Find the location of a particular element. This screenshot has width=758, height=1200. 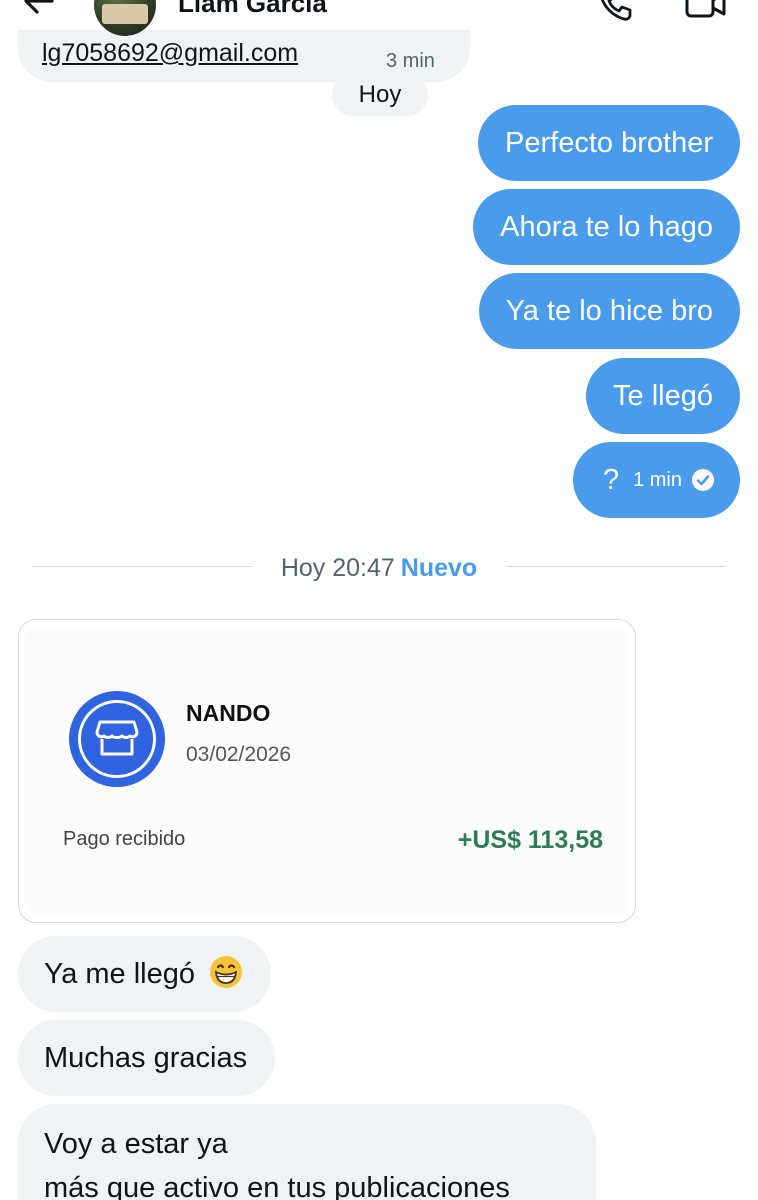

divider-label: Hoy 20:47 Nuevo is located at coordinates (379, 568).